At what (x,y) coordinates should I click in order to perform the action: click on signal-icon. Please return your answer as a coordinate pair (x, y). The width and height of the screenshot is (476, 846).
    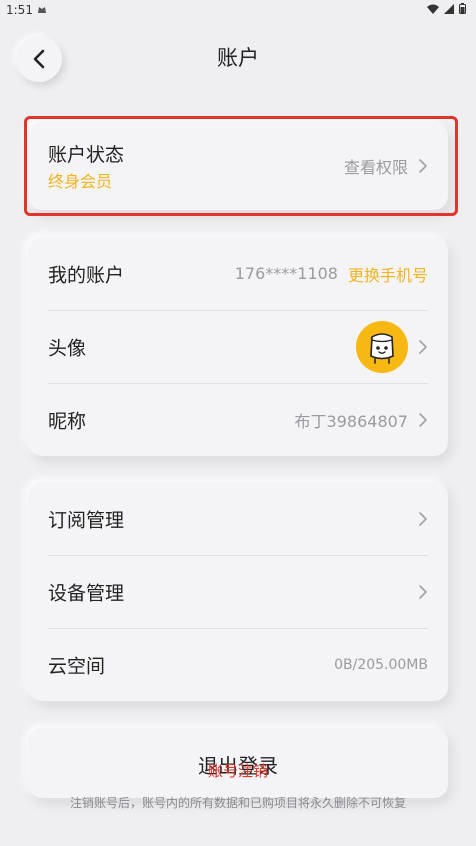
    Looking at the image, I should click on (449, 8).